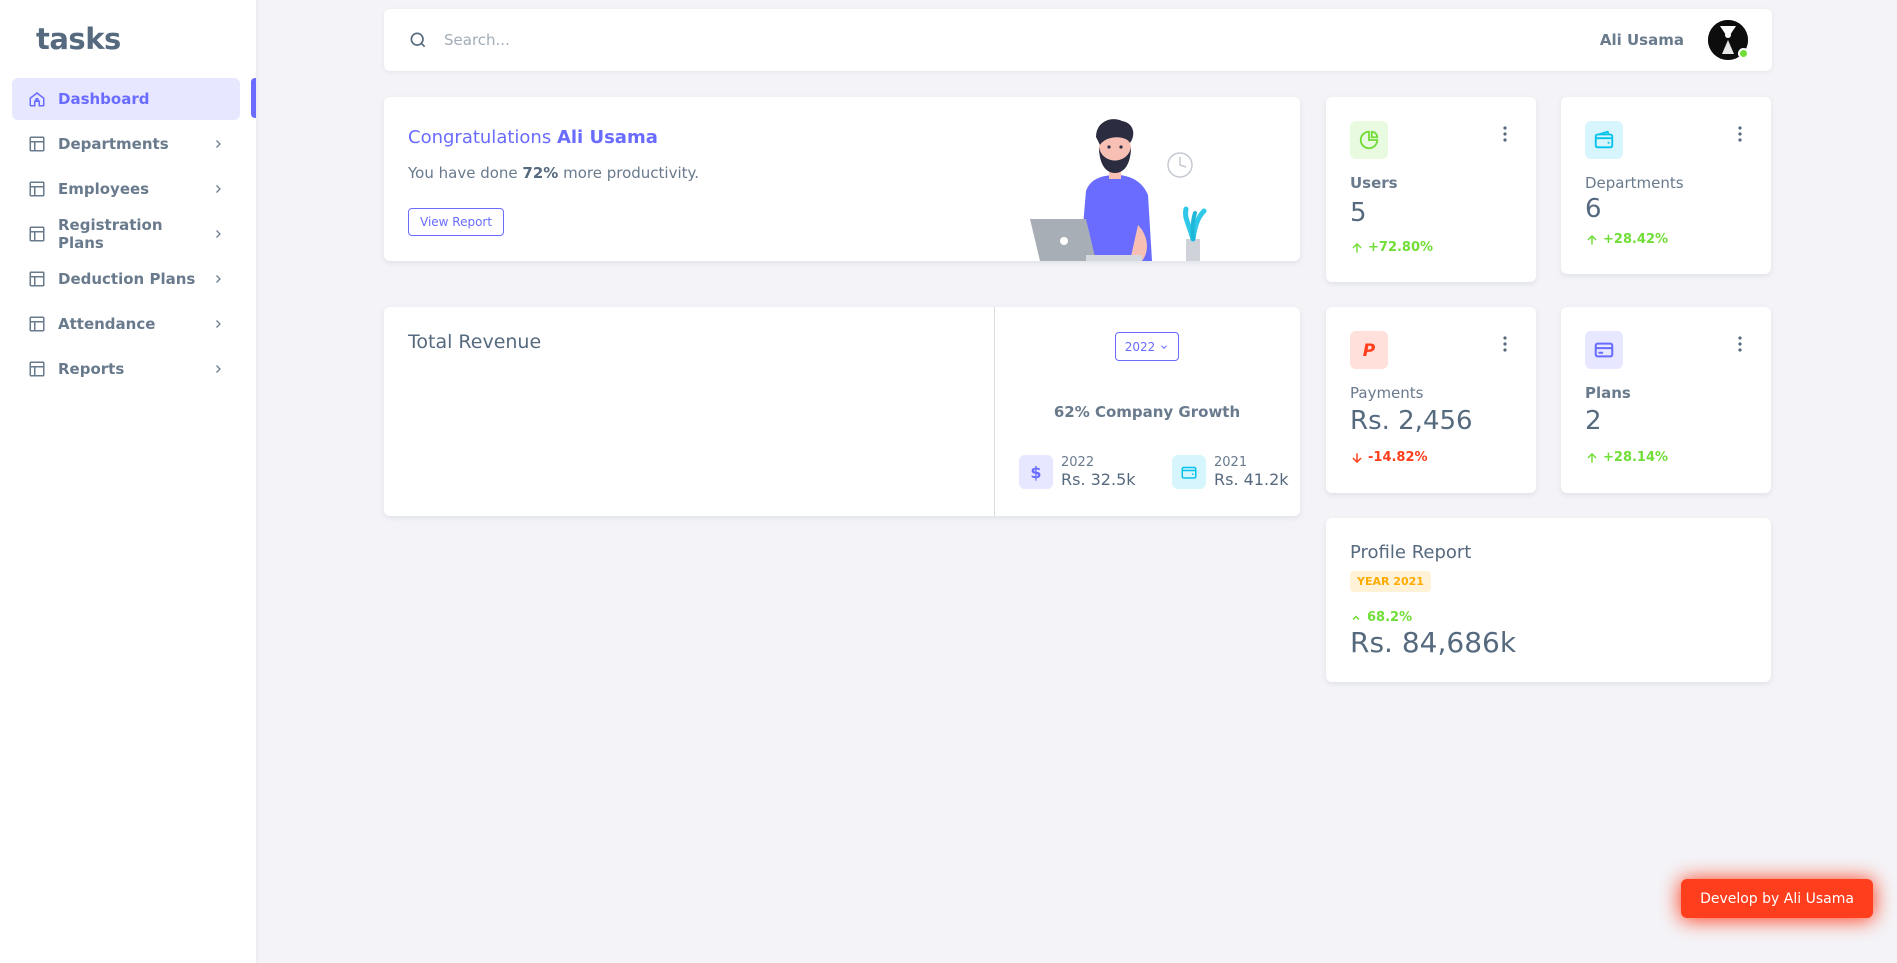  Describe the element at coordinates (418, 40) in the screenshot. I see `search-icon` at that location.